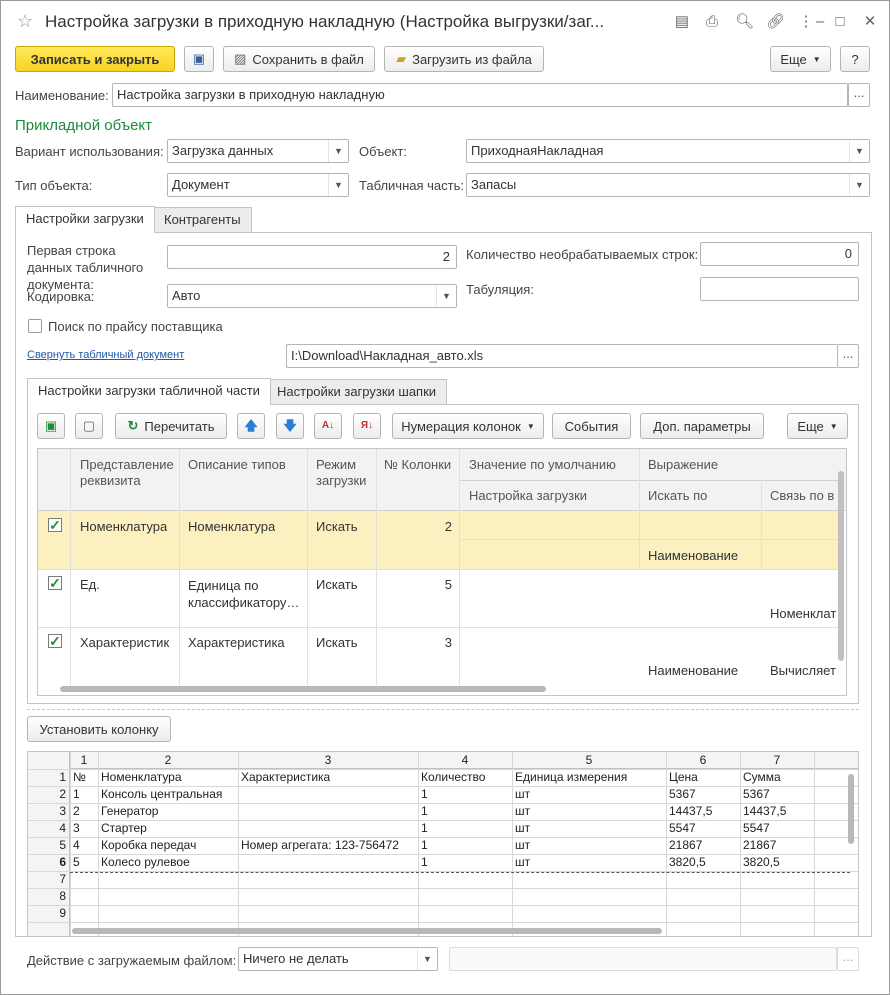 Image resolution: width=890 pixels, height=995 pixels. Describe the element at coordinates (89, 426) in the screenshot. I see `uncheck-all-button: ▢` at that location.